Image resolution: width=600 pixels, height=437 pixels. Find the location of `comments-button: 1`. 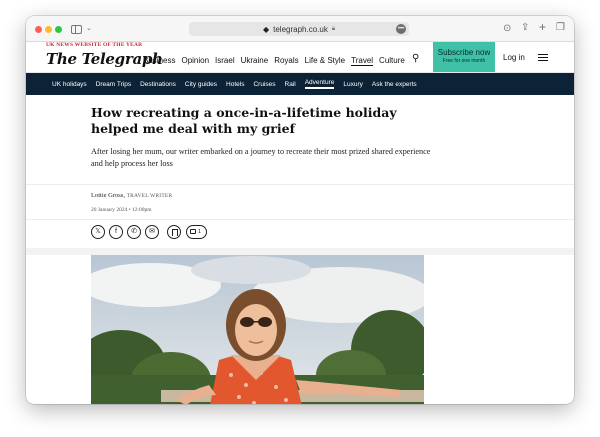

comments-button: 1 is located at coordinates (196, 232).